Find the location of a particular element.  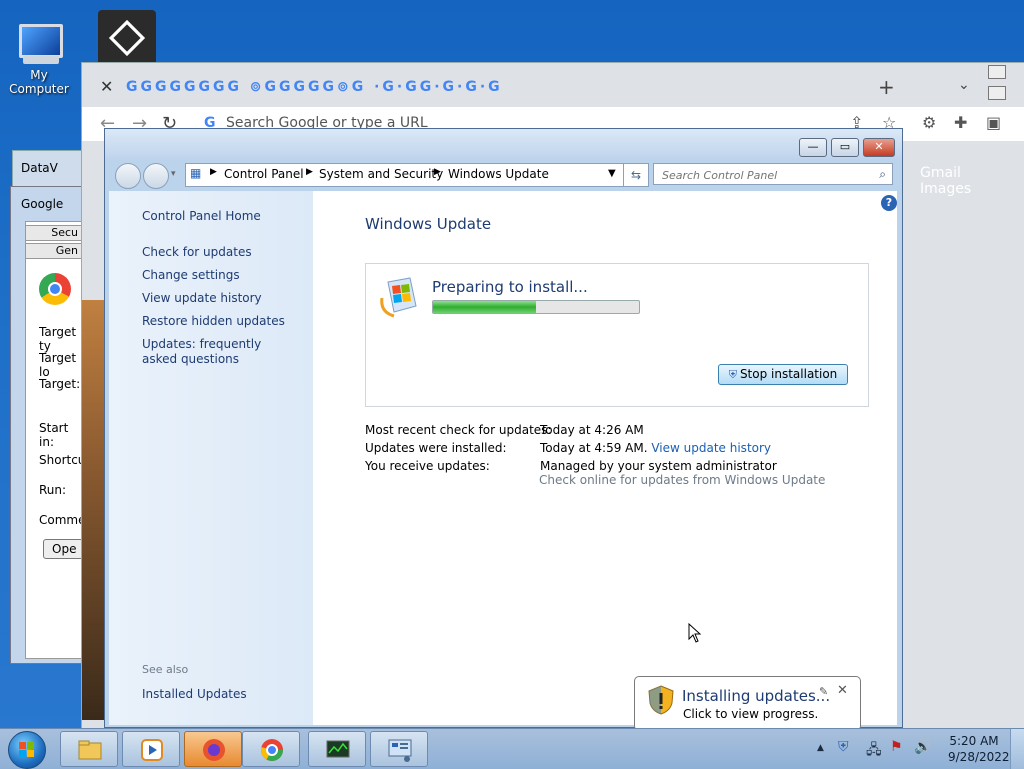

field-label: Target ty is located at coordinates (58, 339).